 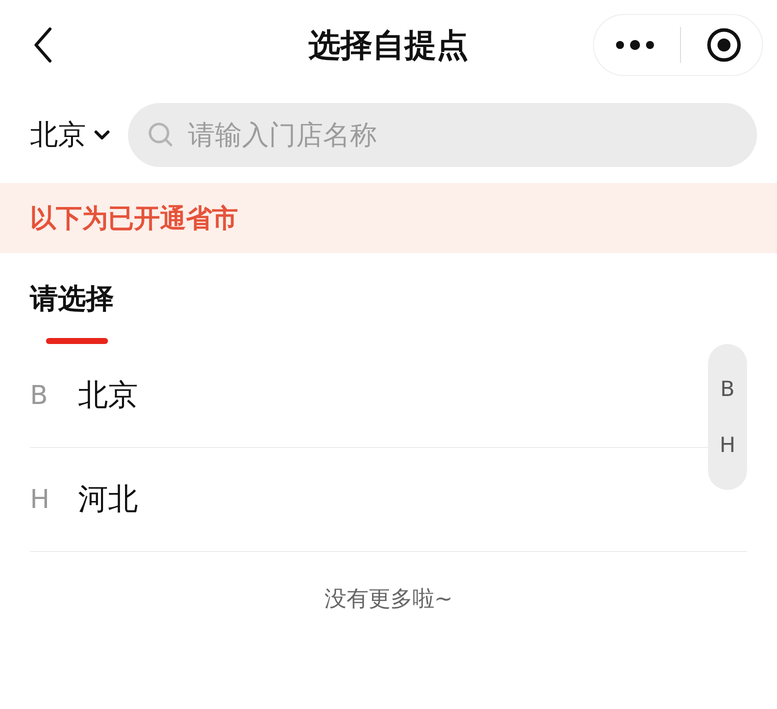 What do you see at coordinates (161, 135) in the screenshot?
I see `search-icon` at bounding box center [161, 135].